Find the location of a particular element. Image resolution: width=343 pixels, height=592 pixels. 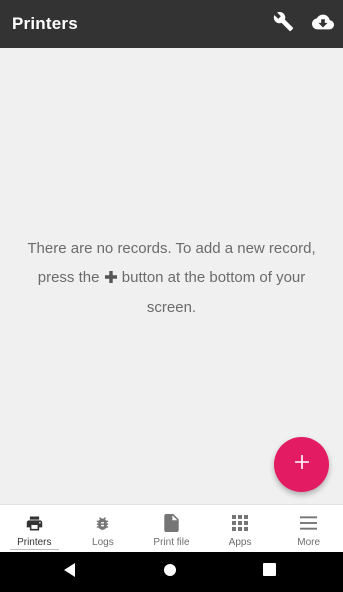

cloud-download-icon is located at coordinates (323, 24).